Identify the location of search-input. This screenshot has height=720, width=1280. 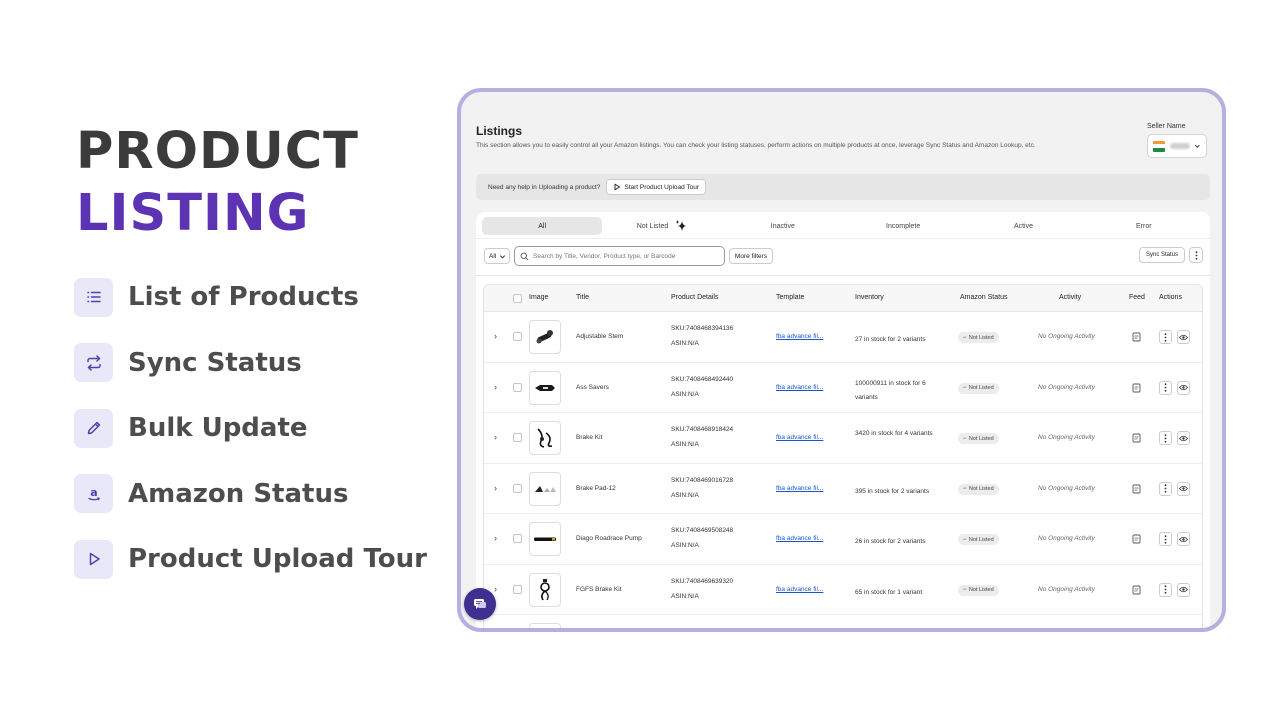
(628, 256).